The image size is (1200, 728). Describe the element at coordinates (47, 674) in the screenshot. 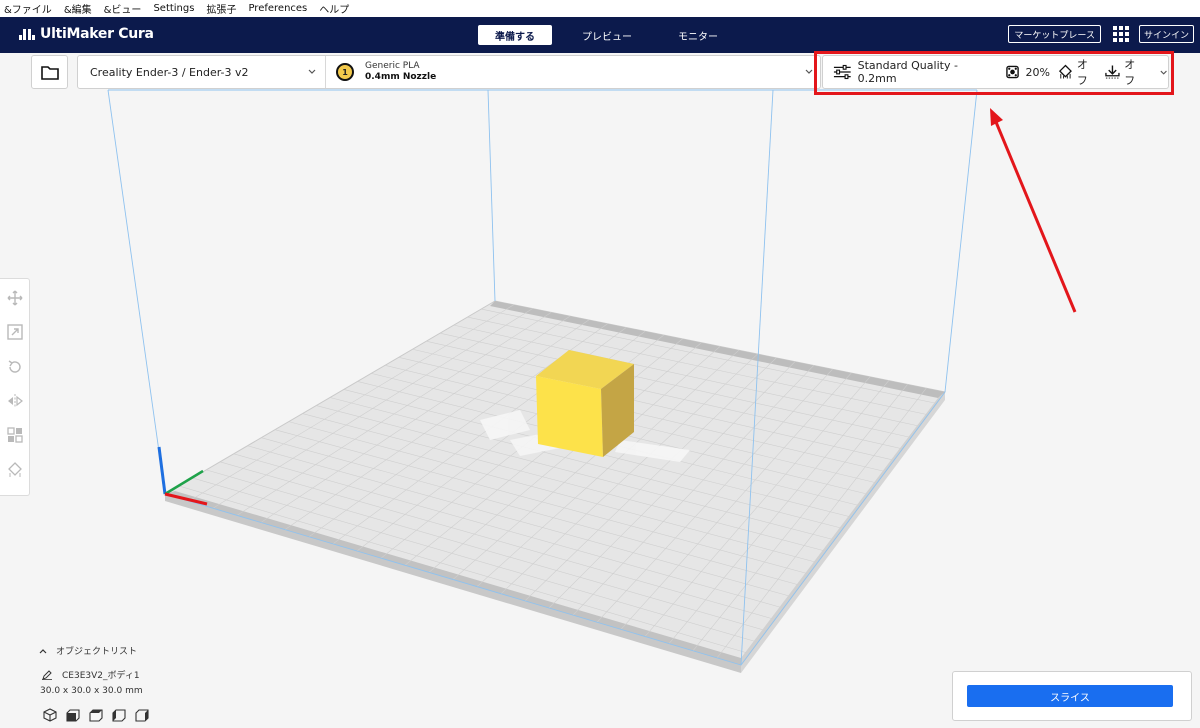

I see `pencil-icon` at that location.